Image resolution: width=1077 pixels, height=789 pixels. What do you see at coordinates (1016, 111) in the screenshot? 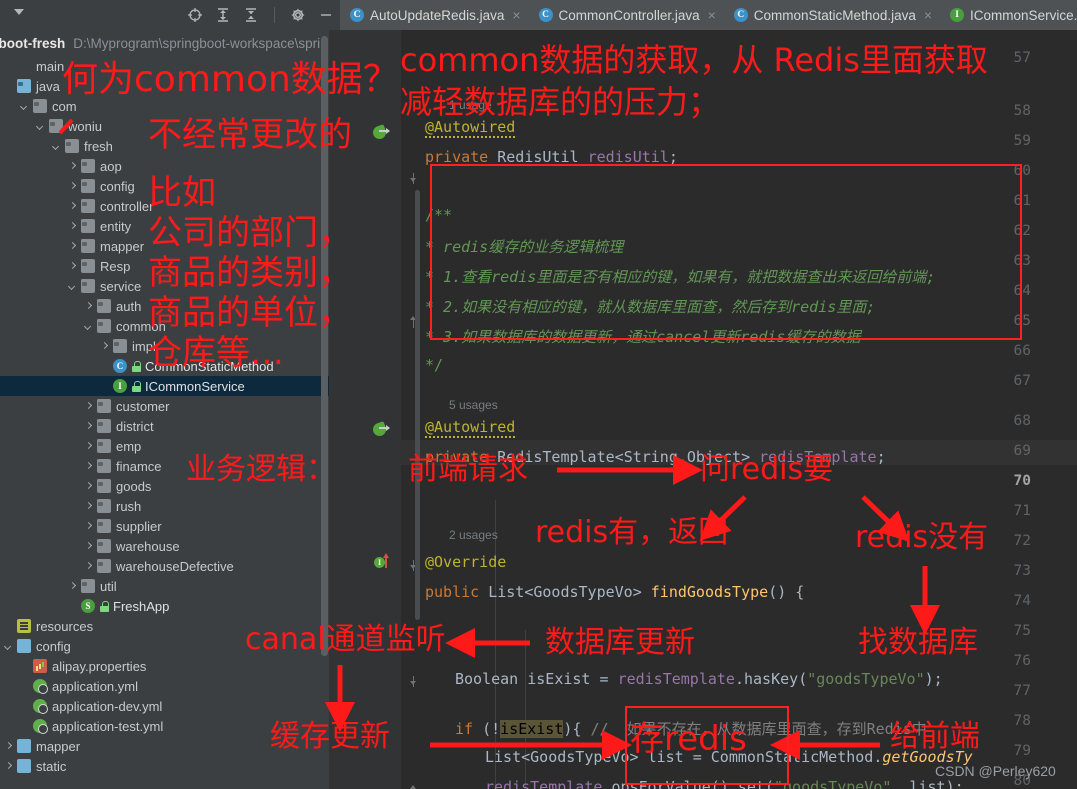
I see `line-number: 58` at bounding box center [1016, 111].